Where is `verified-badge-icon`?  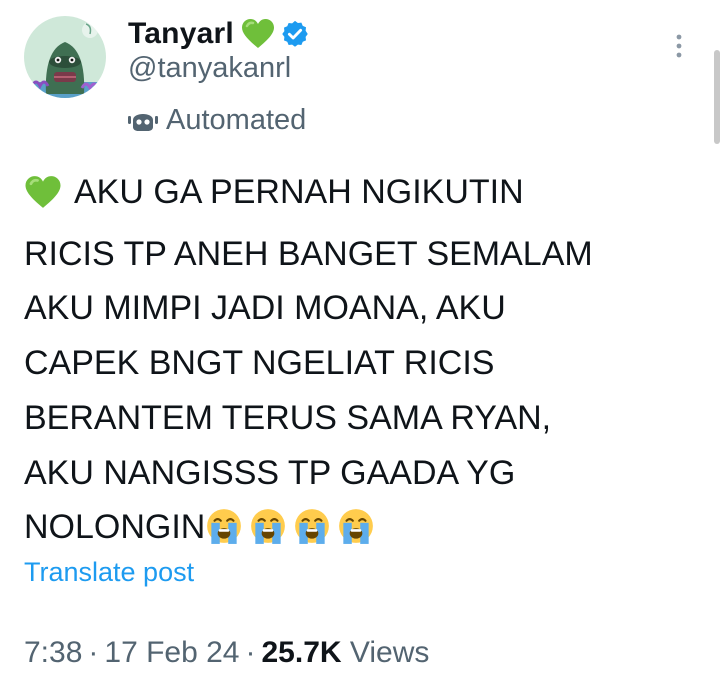
verified-badge-icon is located at coordinates (295, 34).